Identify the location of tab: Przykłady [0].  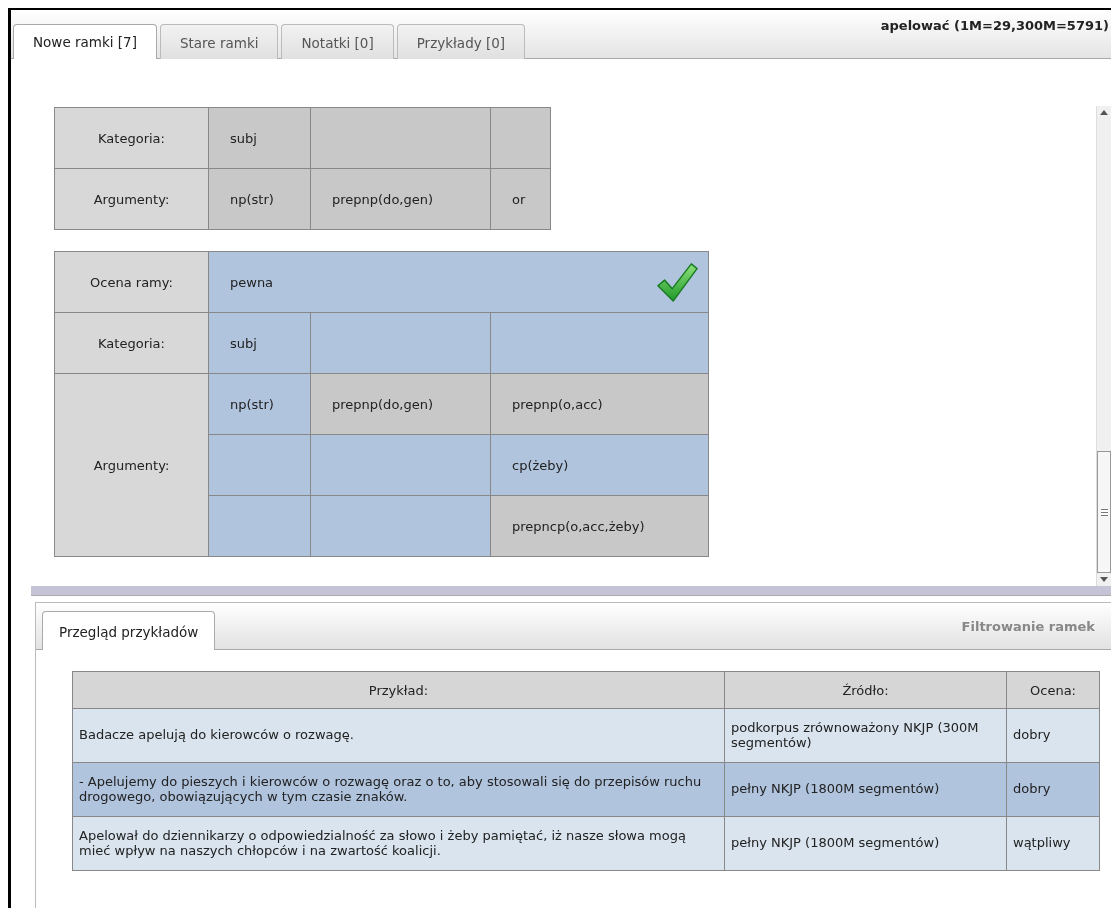
(461, 41).